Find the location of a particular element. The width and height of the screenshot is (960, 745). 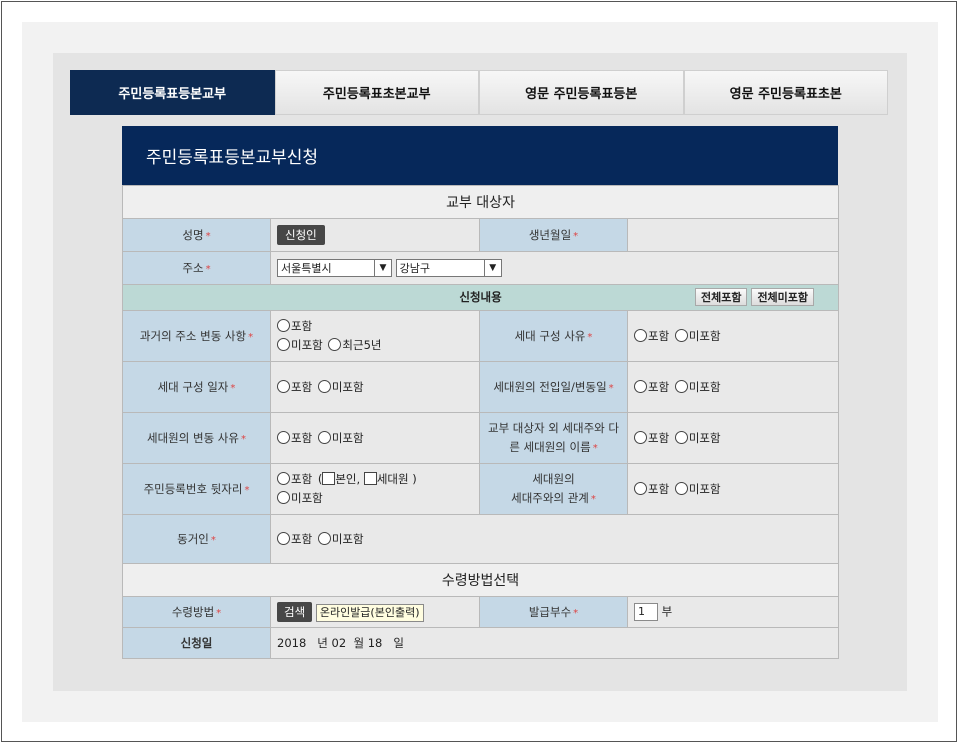

cohabitant-exclude: 미포함 is located at coordinates (340, 539).